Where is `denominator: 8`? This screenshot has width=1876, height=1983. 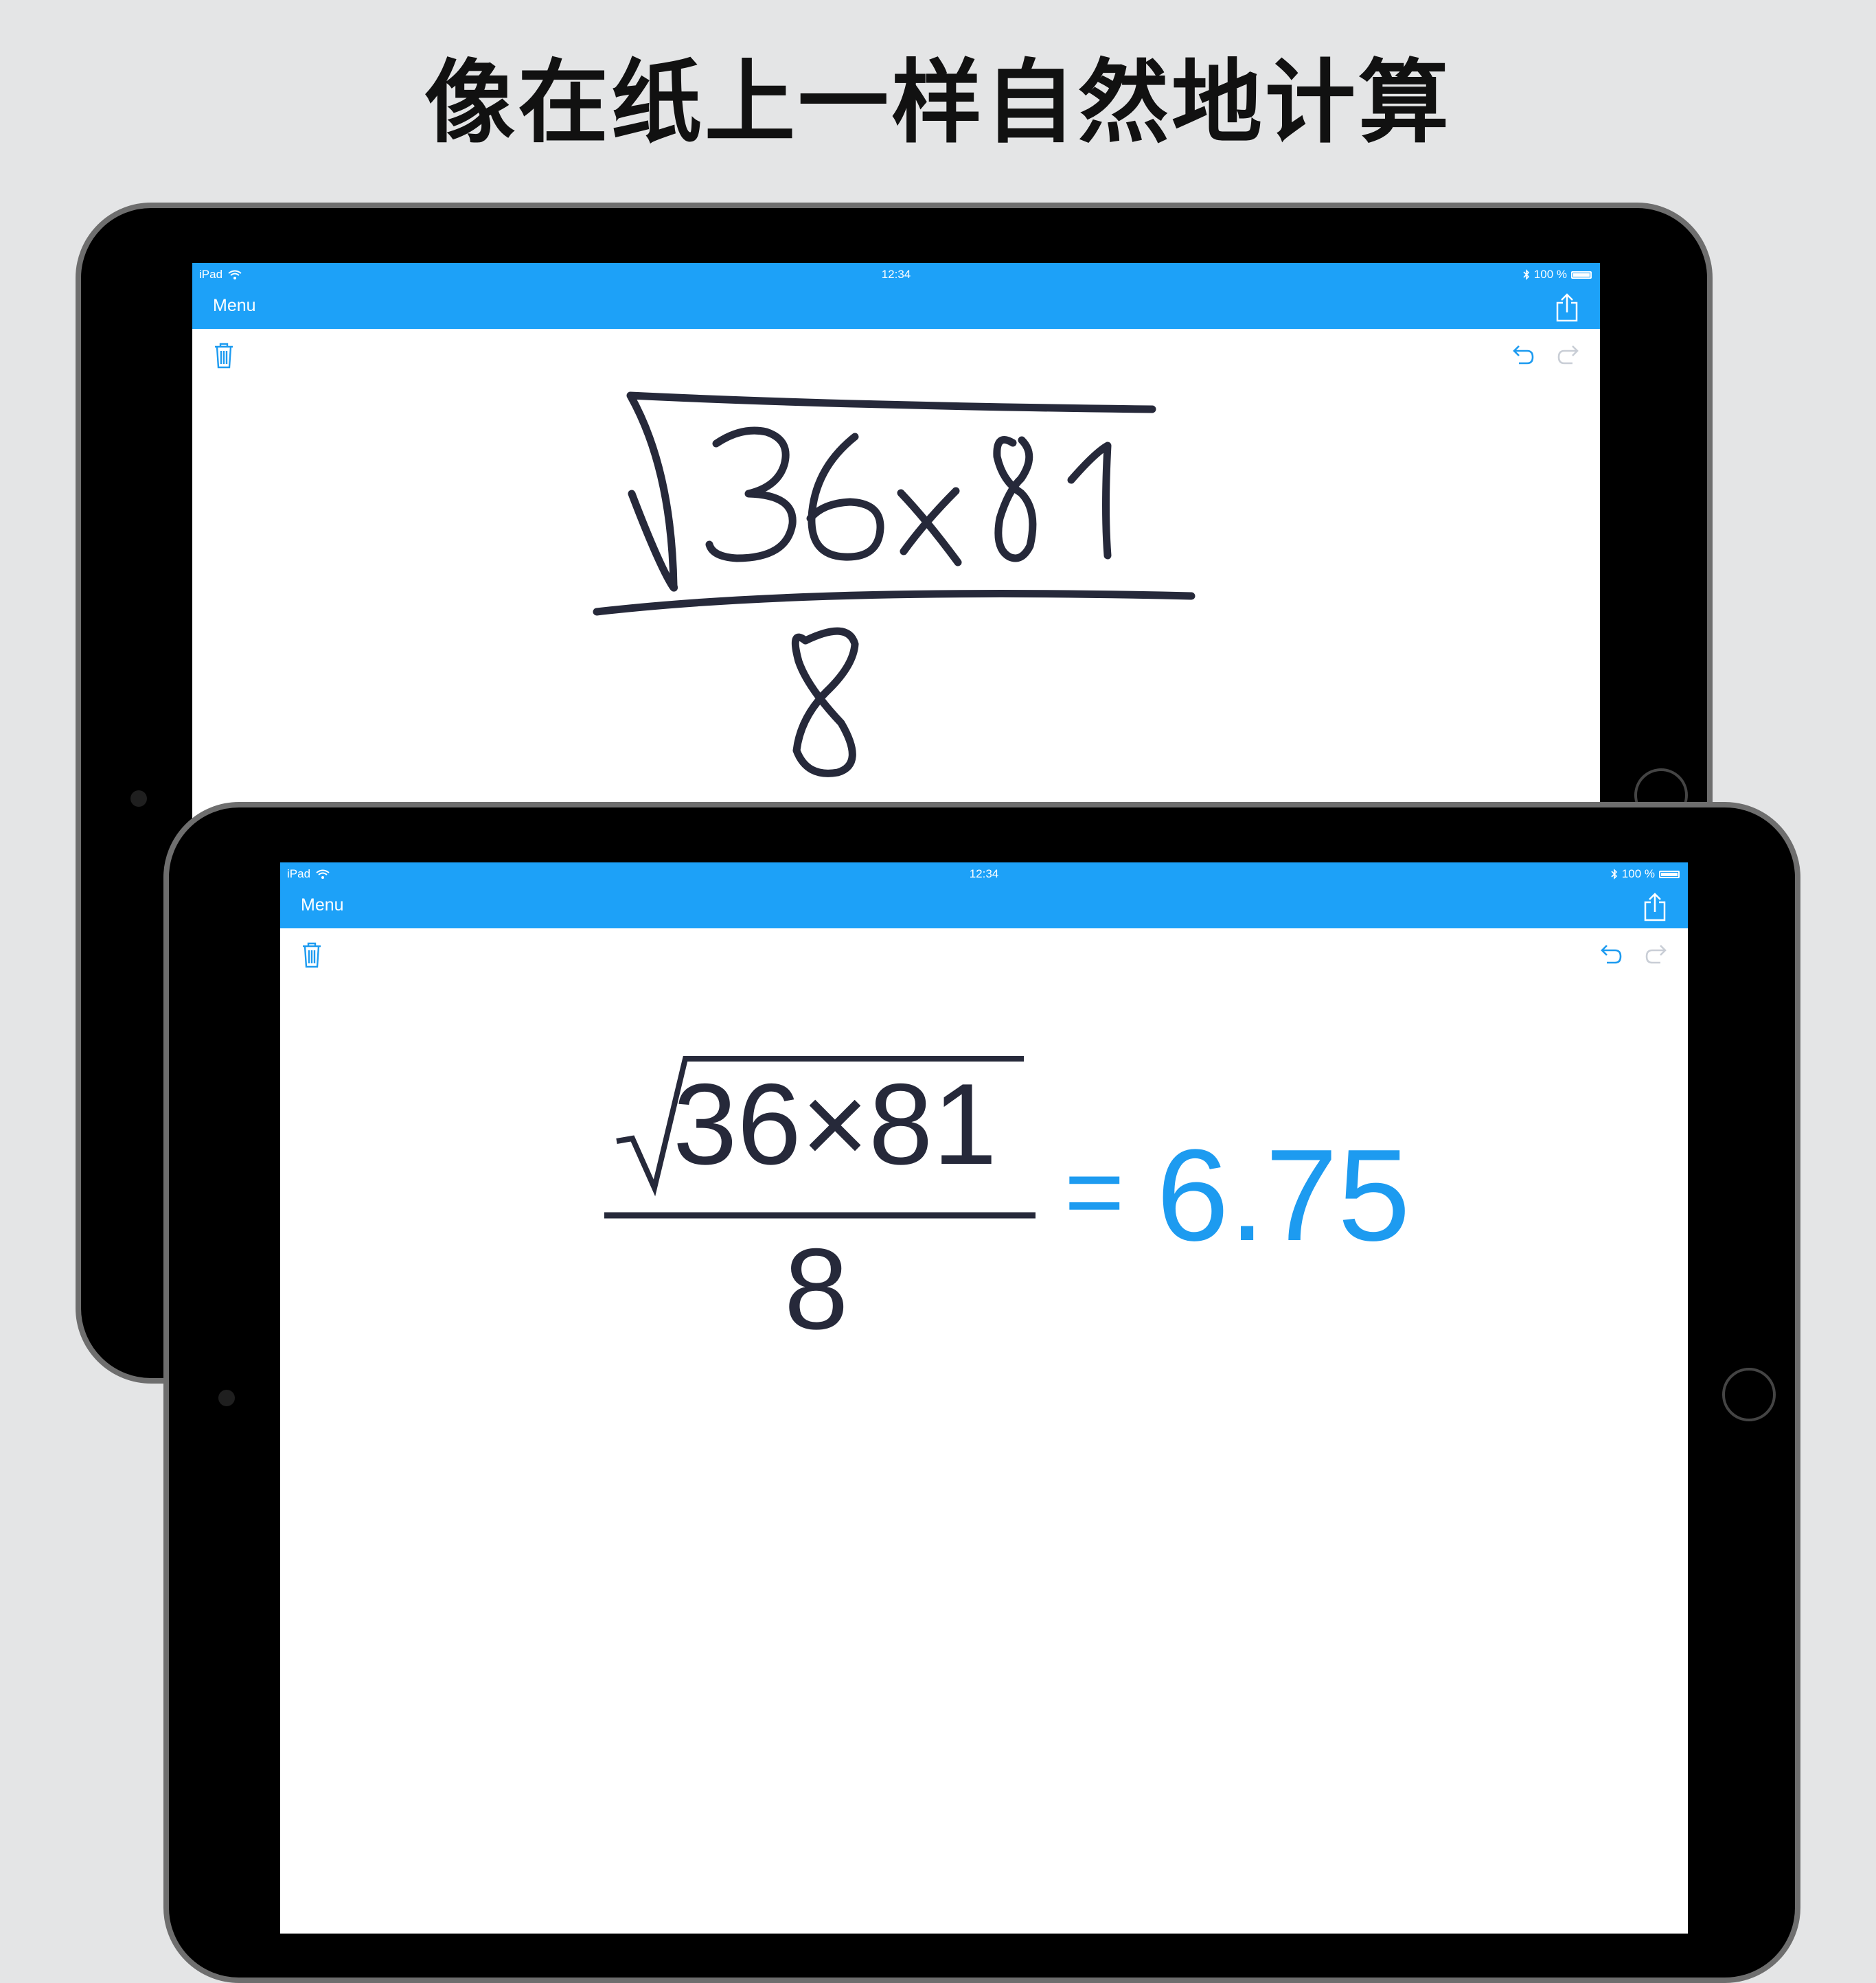
denominator: 8 is located at coordinates (816, 1288).